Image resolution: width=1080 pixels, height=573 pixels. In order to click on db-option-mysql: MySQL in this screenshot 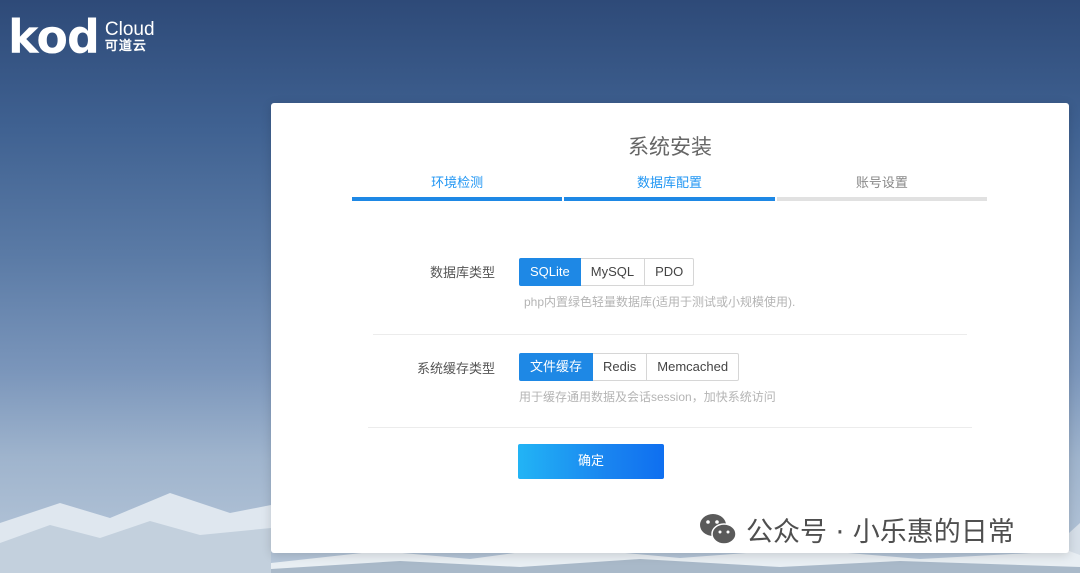, I will do `click(613, 272)`.